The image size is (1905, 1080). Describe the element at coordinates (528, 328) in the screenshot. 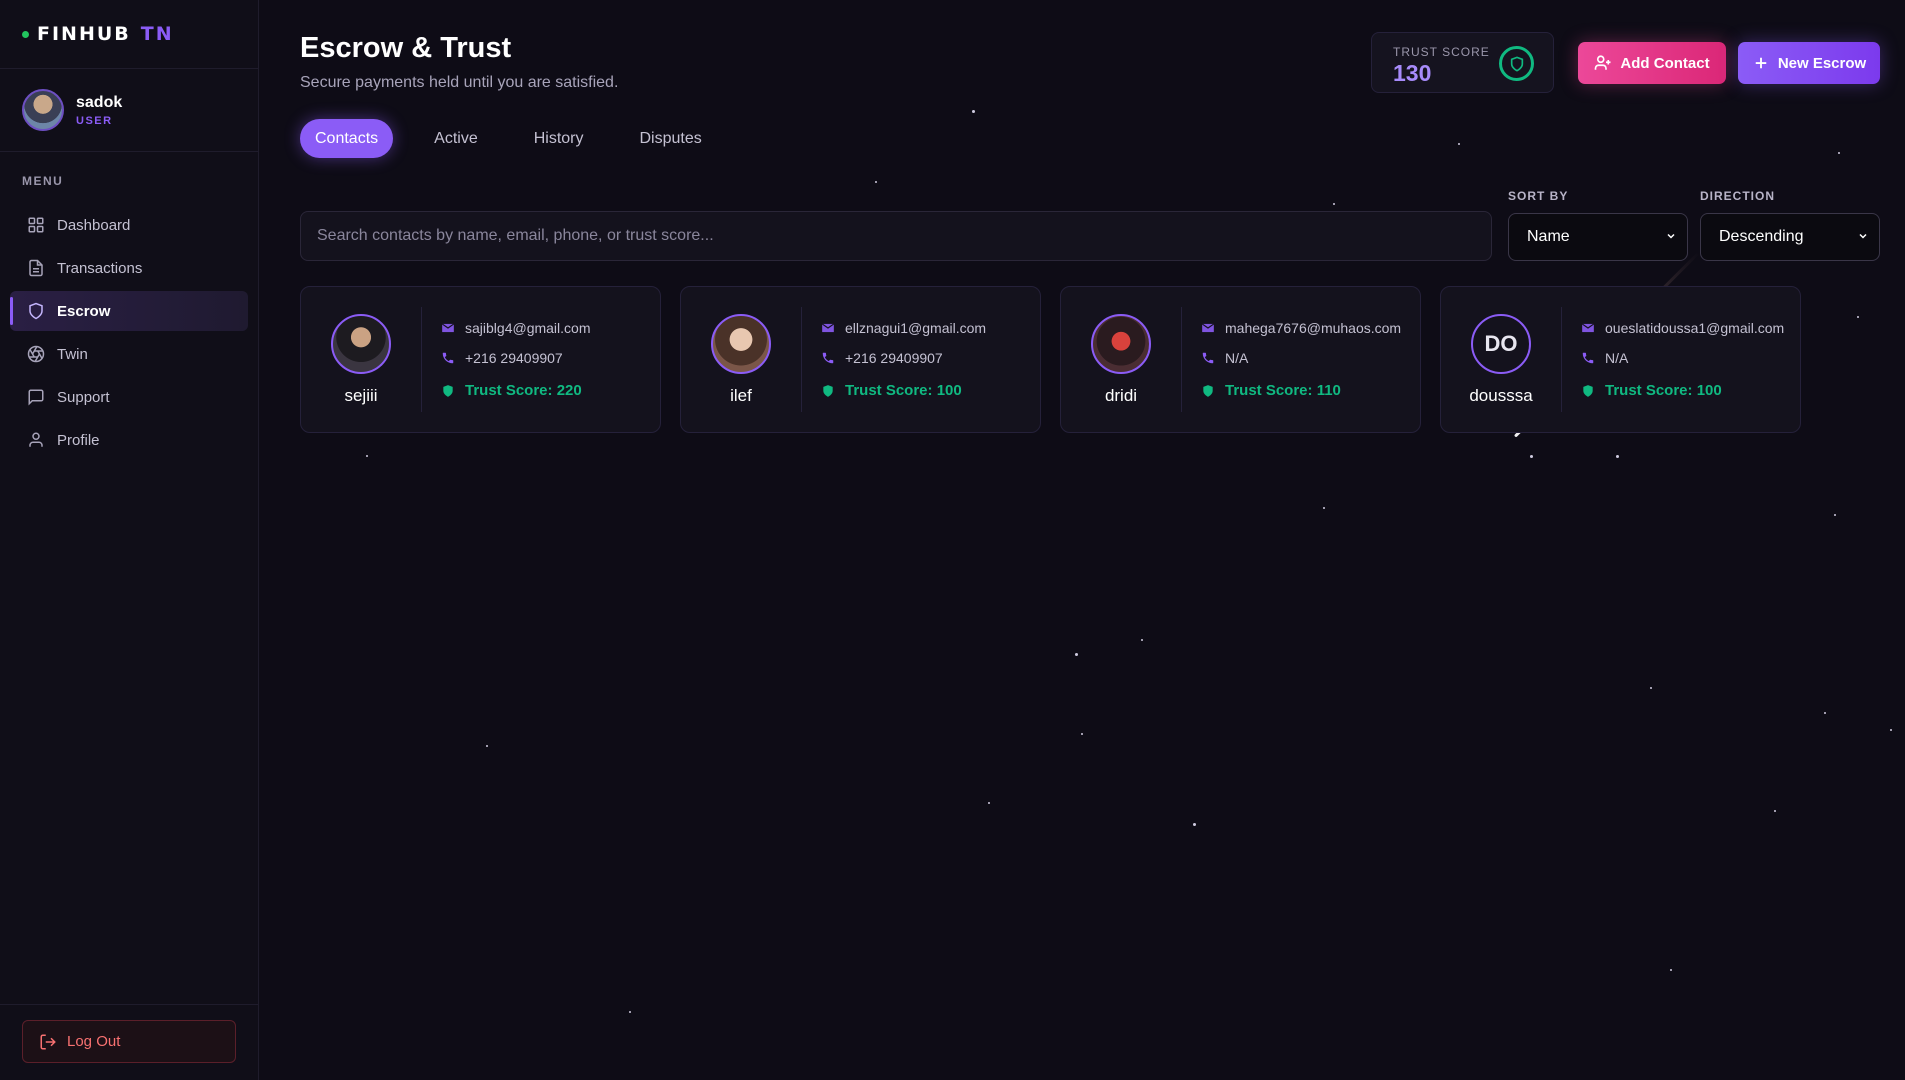

I see `contact-email: sajiblg4@gmail.com` at that location.